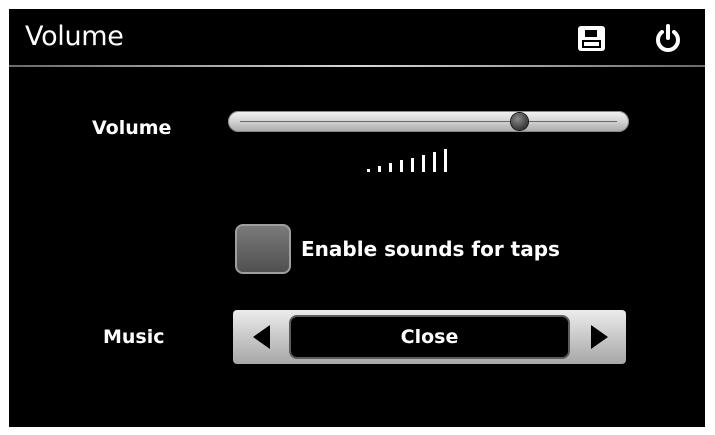 The height and width of the screenshot is (435, 715). I want to click on floppy-disk-icon, so click(591, 38).